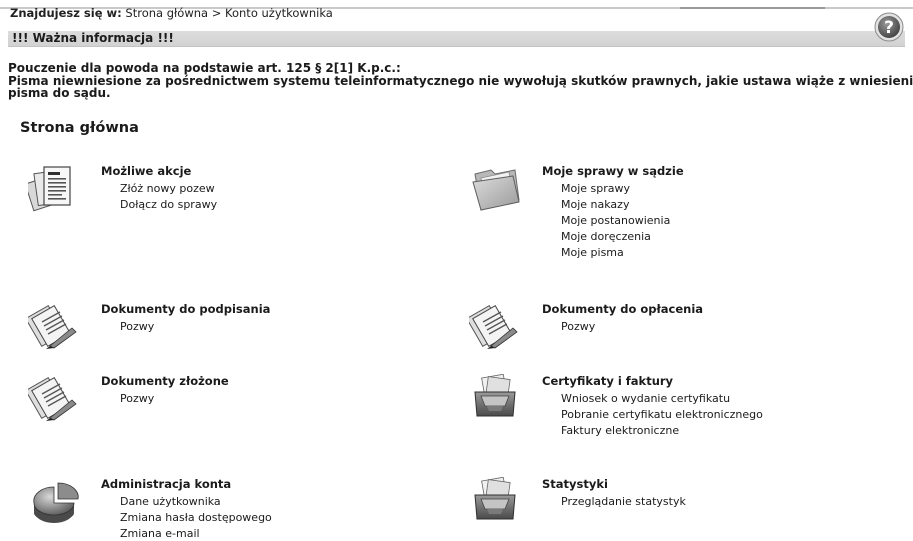 This screenshot has height=541, width=913. Describe the element at coordinates (160, 534) in the screenshot. I see `link-change-email: Zmiana e-mail` at that location.